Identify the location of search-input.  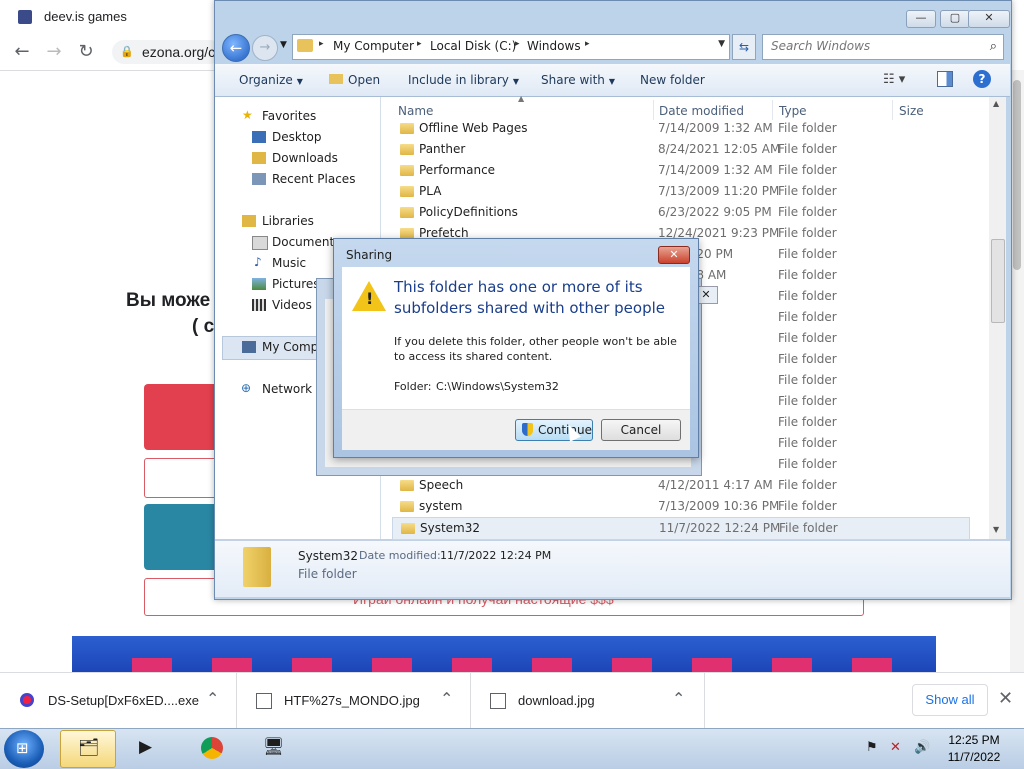
(871, 46).